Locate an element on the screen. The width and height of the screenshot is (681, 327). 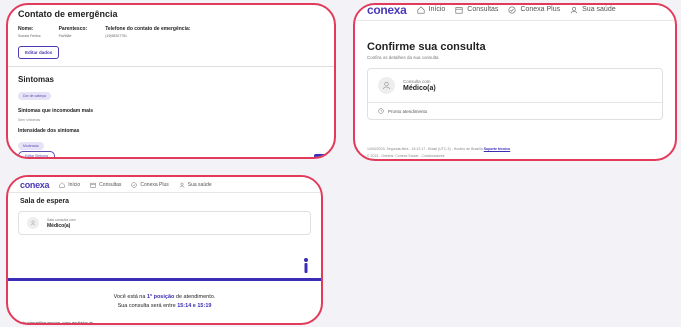
consult-card: Sala consulta com Médico(a) is located at coordinates (164, 223).